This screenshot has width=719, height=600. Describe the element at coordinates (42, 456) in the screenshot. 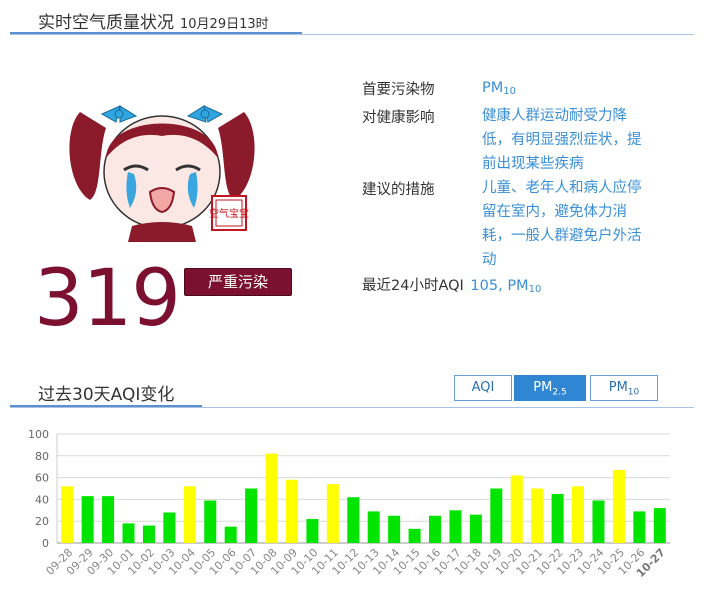

I see `y-tick-label: 80` at that location.